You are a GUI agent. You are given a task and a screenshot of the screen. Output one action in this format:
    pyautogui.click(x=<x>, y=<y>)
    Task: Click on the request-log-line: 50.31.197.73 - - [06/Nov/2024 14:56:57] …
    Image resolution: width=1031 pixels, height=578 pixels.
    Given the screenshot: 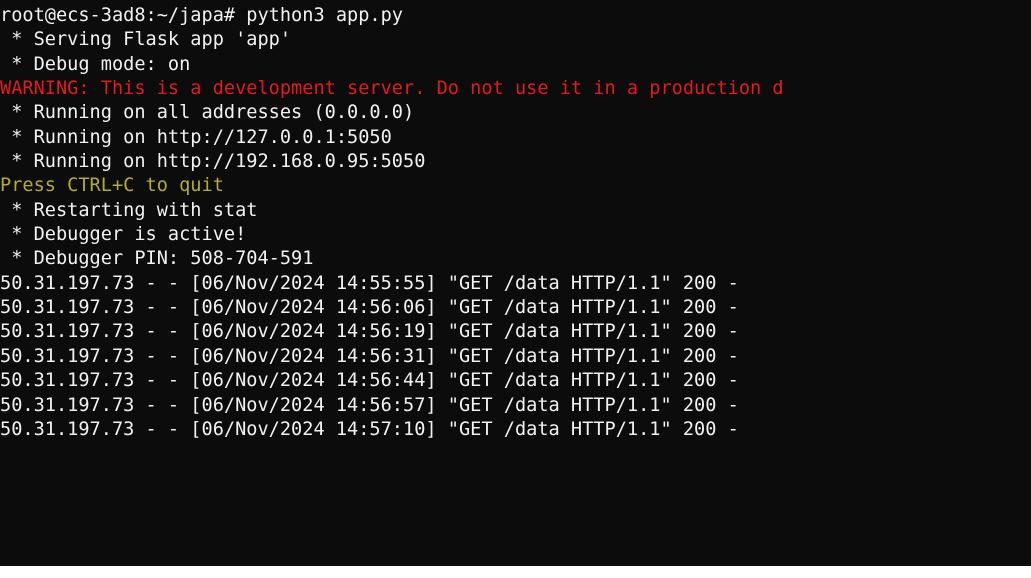 What is the action you would take?
    pyautogui.click(x=369, y=405)
    